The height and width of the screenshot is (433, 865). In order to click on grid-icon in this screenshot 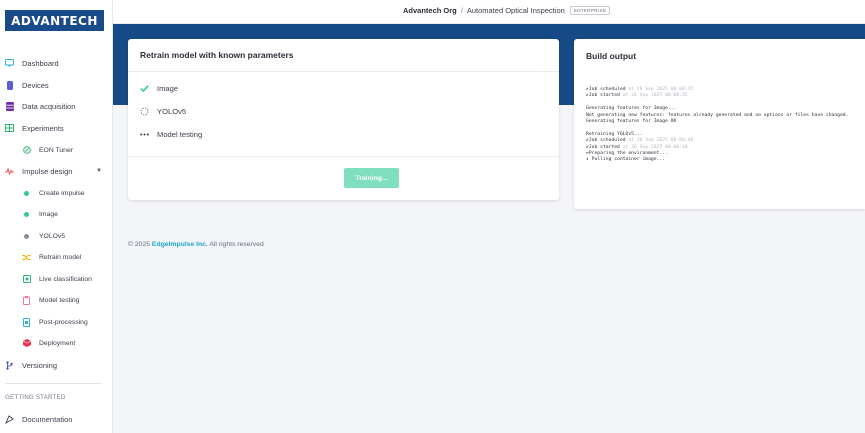, I will do `click(9, 128)`.